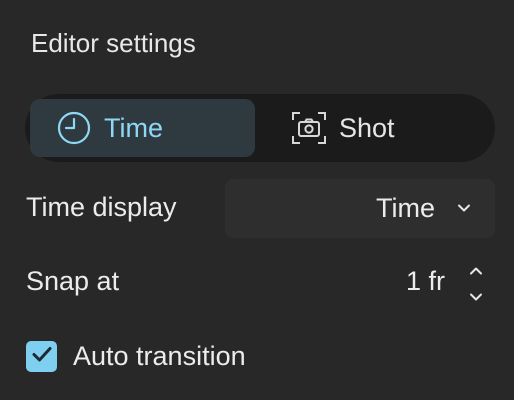 This screenshot has width=514, height=400. I want to click on snap-at-label: Snap at, so click(73, 281).